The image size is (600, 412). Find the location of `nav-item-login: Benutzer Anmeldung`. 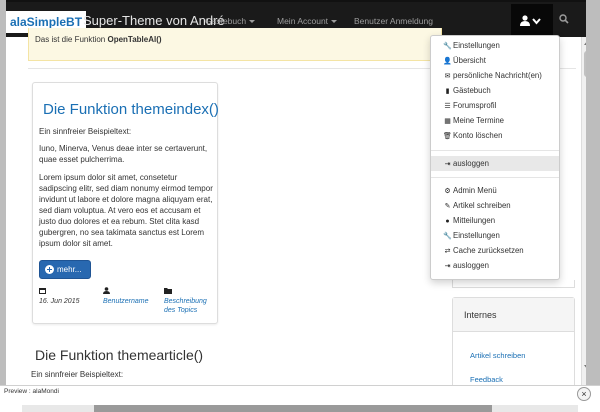

nav-item-login: Benutzer Anmeldung is located at coordinates (393, 21).